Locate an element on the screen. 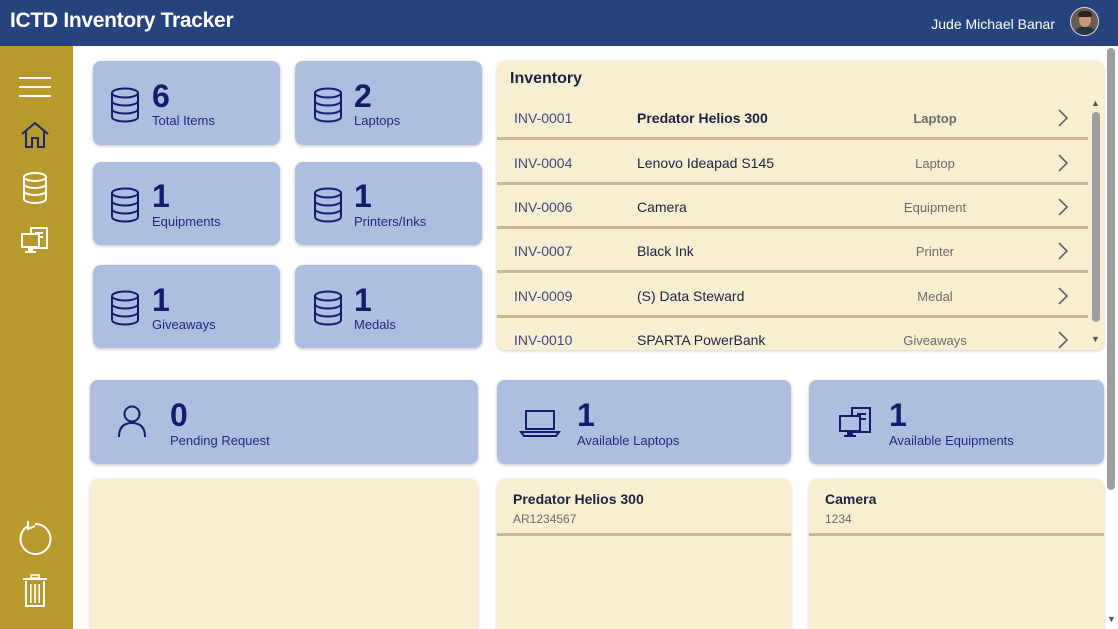 The image size is (1118, 629). inventory-button is located at coordinates (35, 188).